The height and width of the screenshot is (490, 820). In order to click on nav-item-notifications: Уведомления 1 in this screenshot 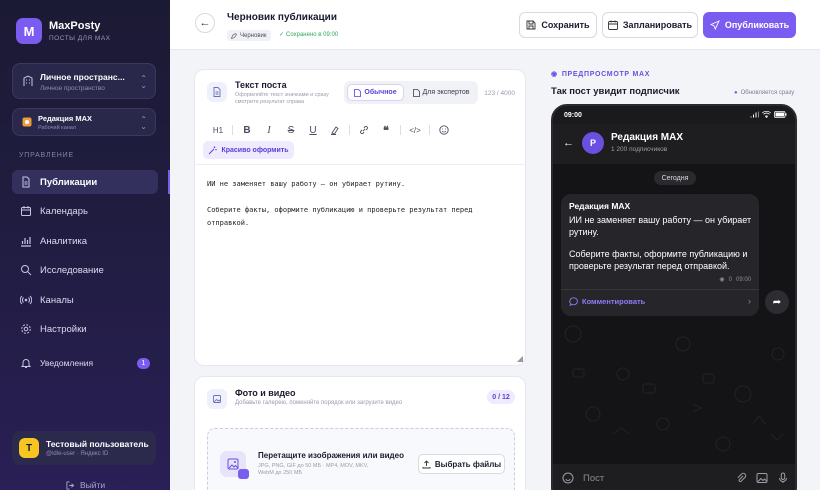, I will do `click(85, 363)`.